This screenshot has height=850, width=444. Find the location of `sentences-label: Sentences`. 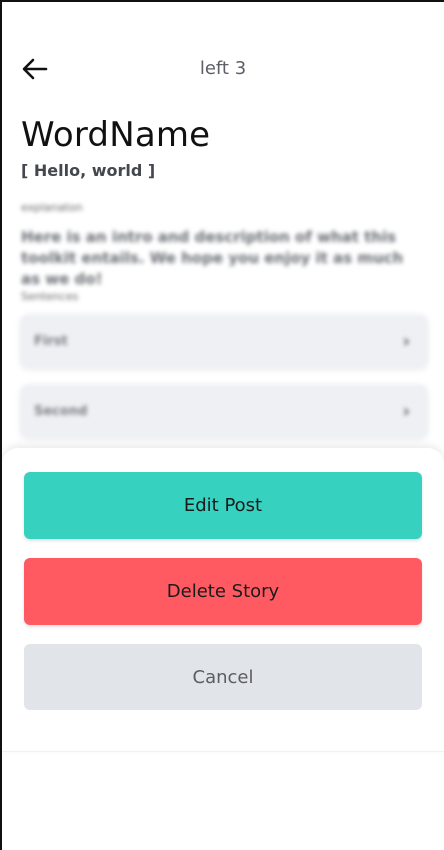

sentences-label: Sentences is located at coordinates (50, 296).